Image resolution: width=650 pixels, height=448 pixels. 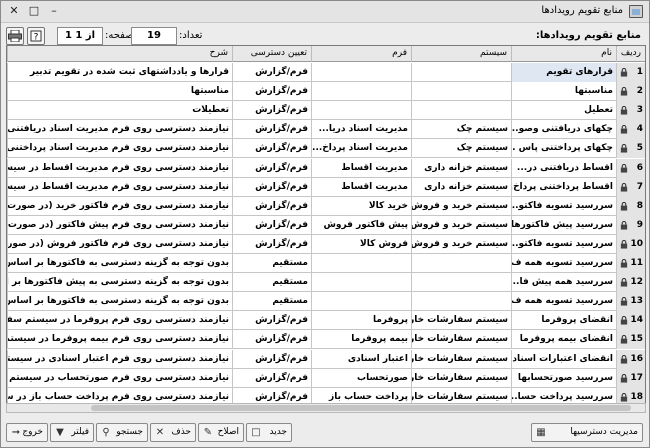 I want to click on table-row: 2 مناسبتها فرم/گزارش مناسبتها, so click(x=326, y=92).